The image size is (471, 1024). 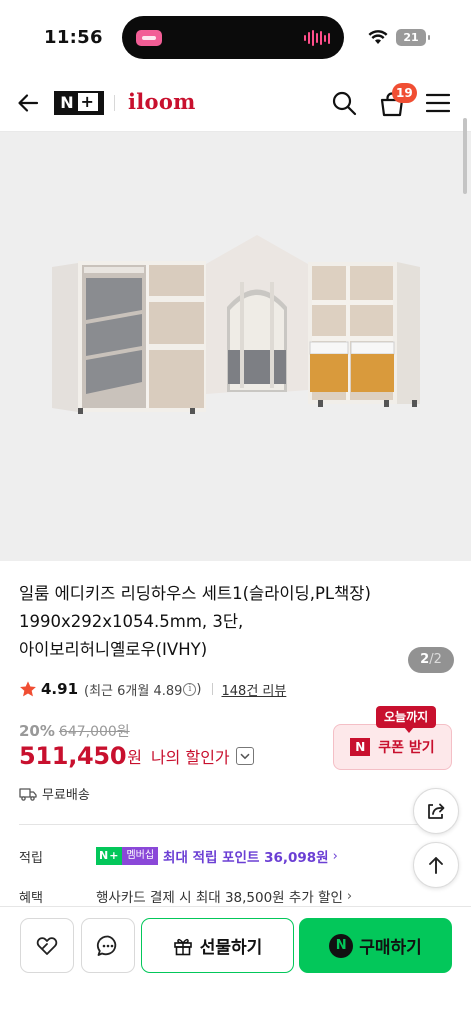 I want to click on arrow-up-icon, so click(x=436, y=865).